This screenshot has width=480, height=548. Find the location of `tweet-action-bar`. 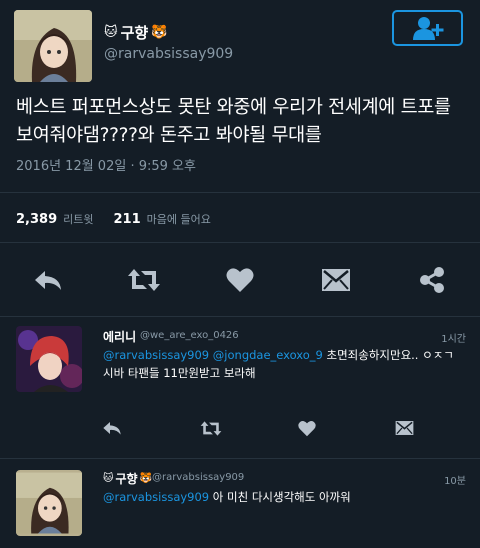

tweet-action-bar is located at coordinates (240, 280).